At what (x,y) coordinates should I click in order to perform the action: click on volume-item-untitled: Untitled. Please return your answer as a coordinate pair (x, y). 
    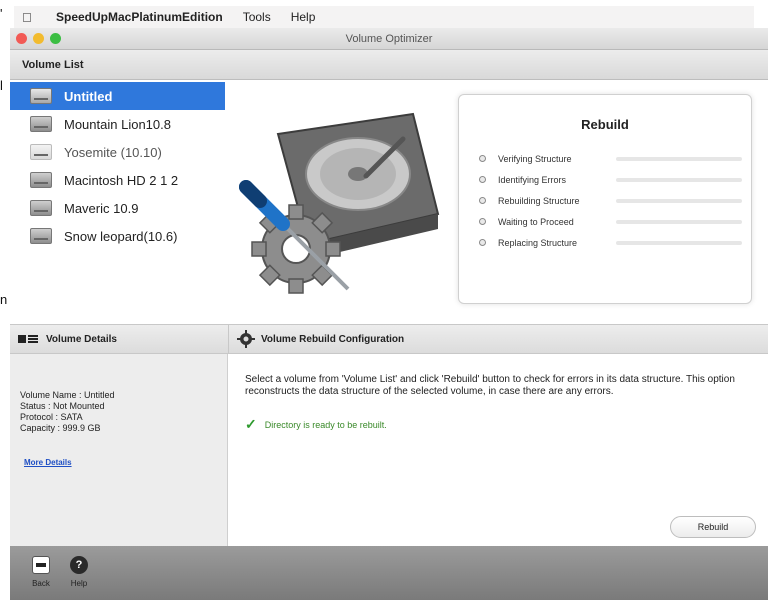
    Looking at the image, I should click on (117, 96).